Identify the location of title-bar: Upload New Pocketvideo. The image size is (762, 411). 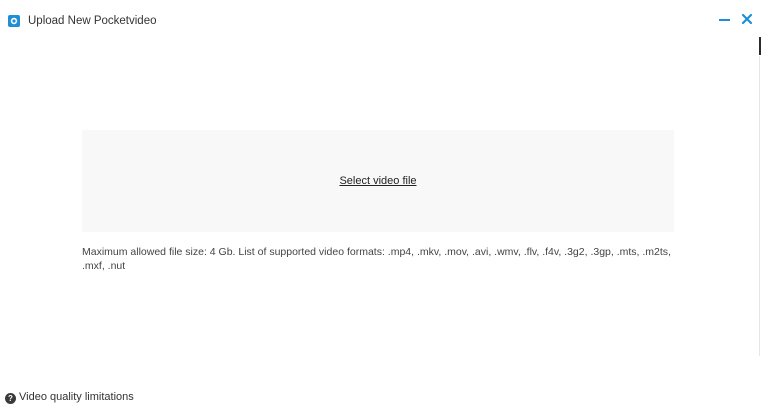
(381, 20).